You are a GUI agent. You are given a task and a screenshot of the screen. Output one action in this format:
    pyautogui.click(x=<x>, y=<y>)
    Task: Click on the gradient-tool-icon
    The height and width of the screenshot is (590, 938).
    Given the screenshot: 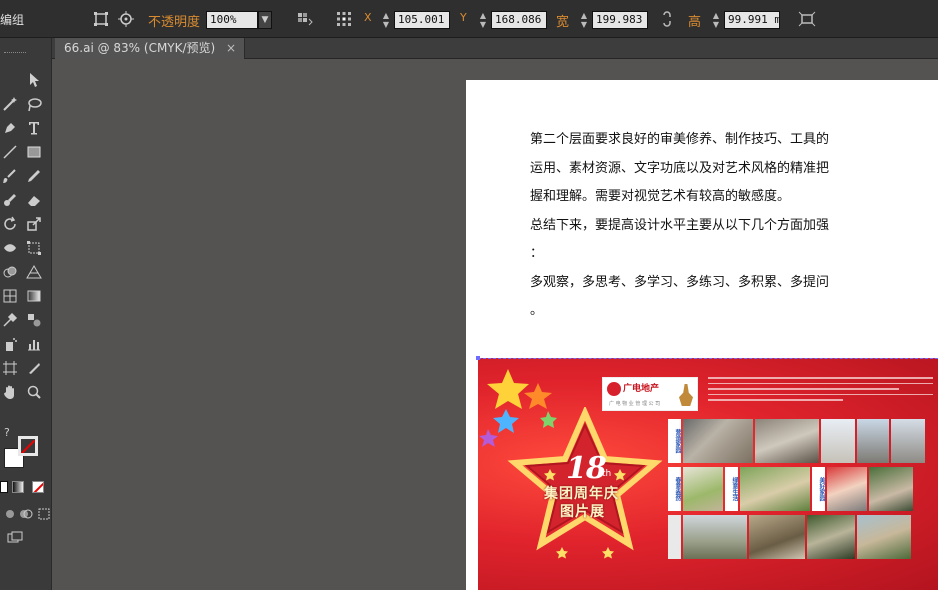 What is the action you would take?
    pyautogui.click(x=34, y=296)
    